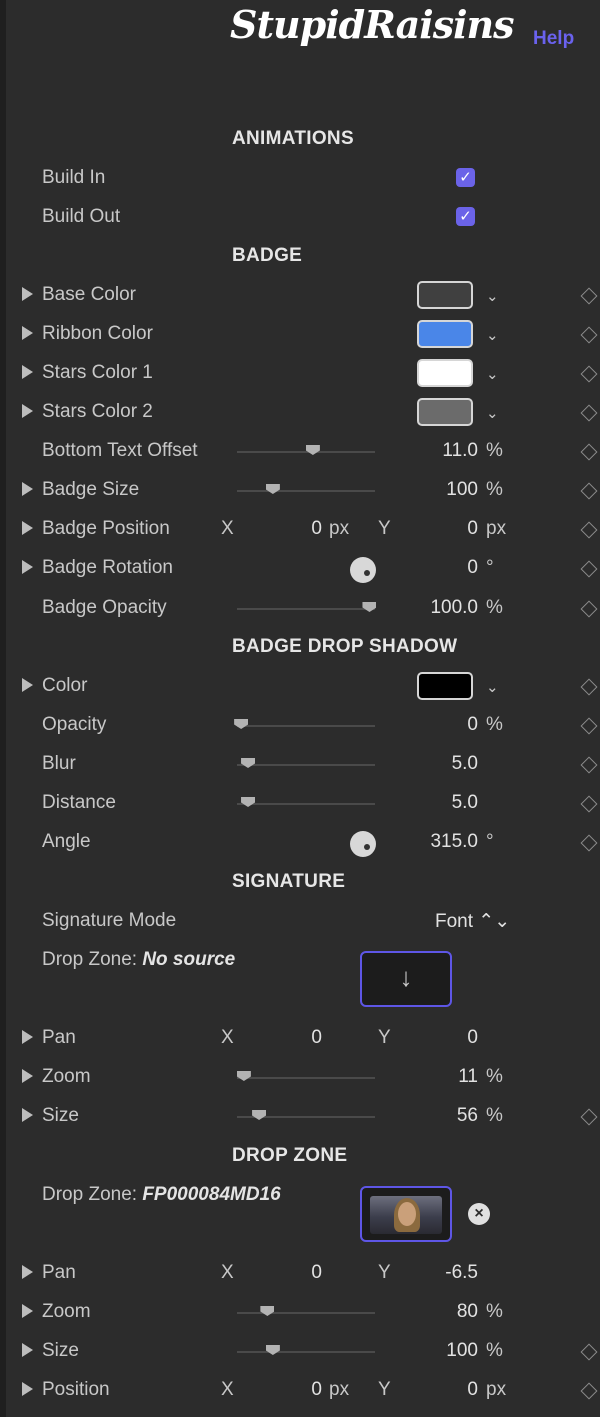 Image resolution: width=600 pixels, height=1417 pixels. Describe the element at coordinates (462, 1351) in the screenshot. I see `dropzone-size-value: 100` at that location.